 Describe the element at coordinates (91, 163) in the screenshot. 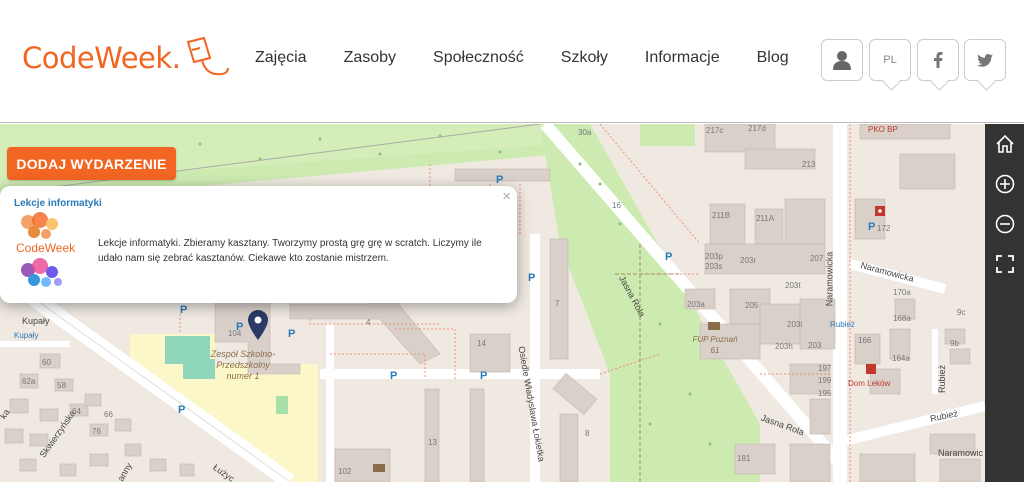

I see `add-event-button: DODAJ WYDARZENIE` at that location.